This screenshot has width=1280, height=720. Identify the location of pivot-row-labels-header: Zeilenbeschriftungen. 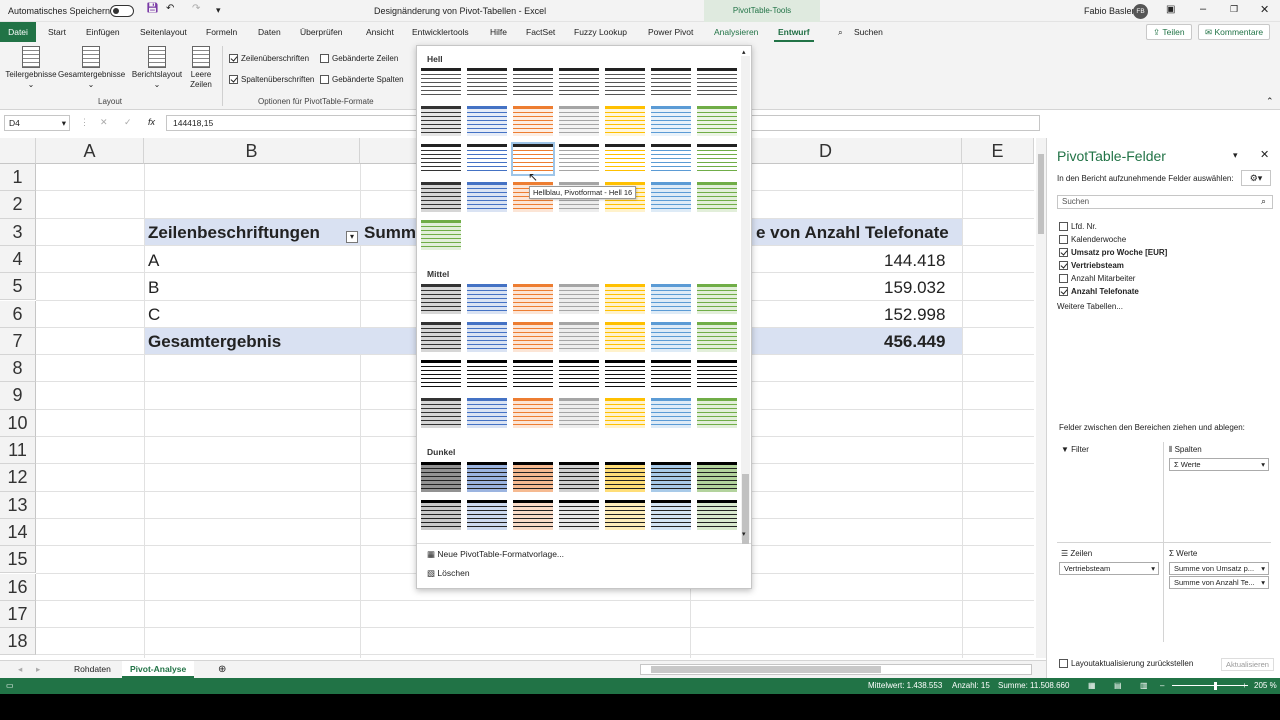
(234, 232).